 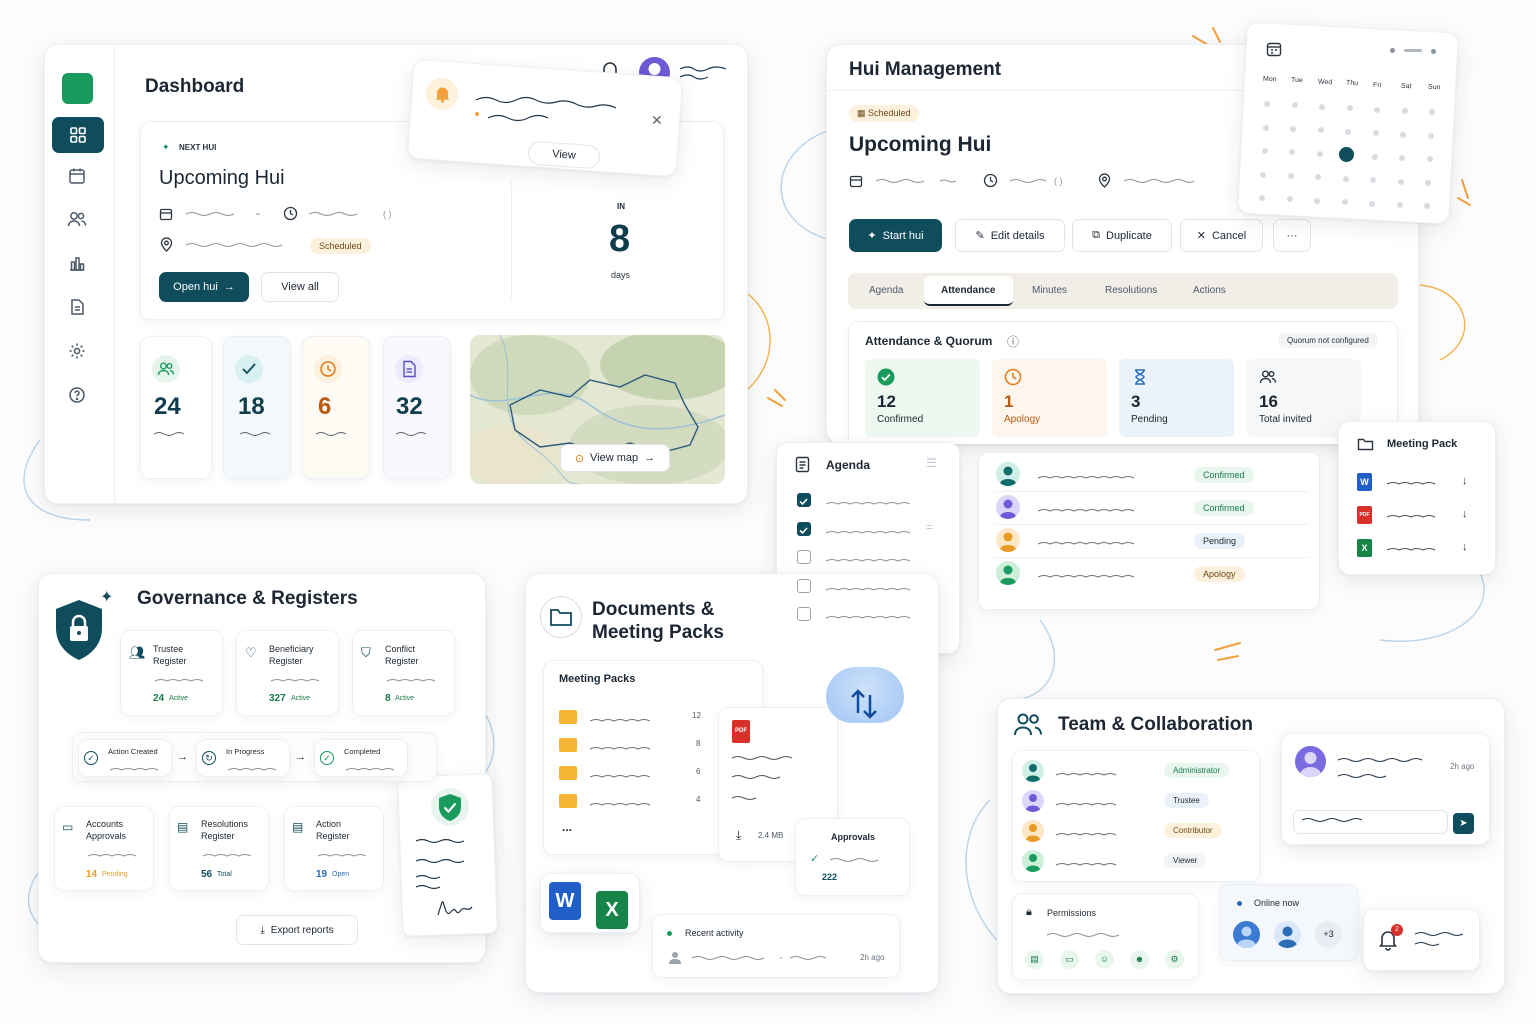 What do you see at coordinates (564, 155) in the screenshot?
I see `notification-view-button: View` at bounding box center [564, 155].